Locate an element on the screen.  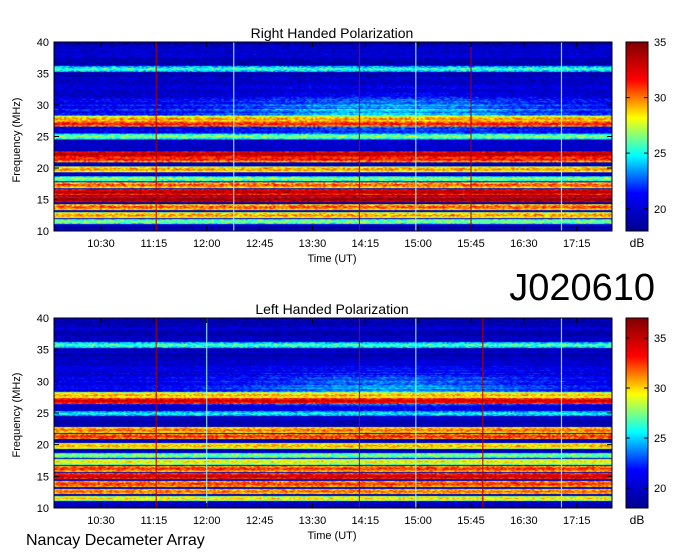
panel-title: Left Handed Polarization is located at coordinates (331, 309).